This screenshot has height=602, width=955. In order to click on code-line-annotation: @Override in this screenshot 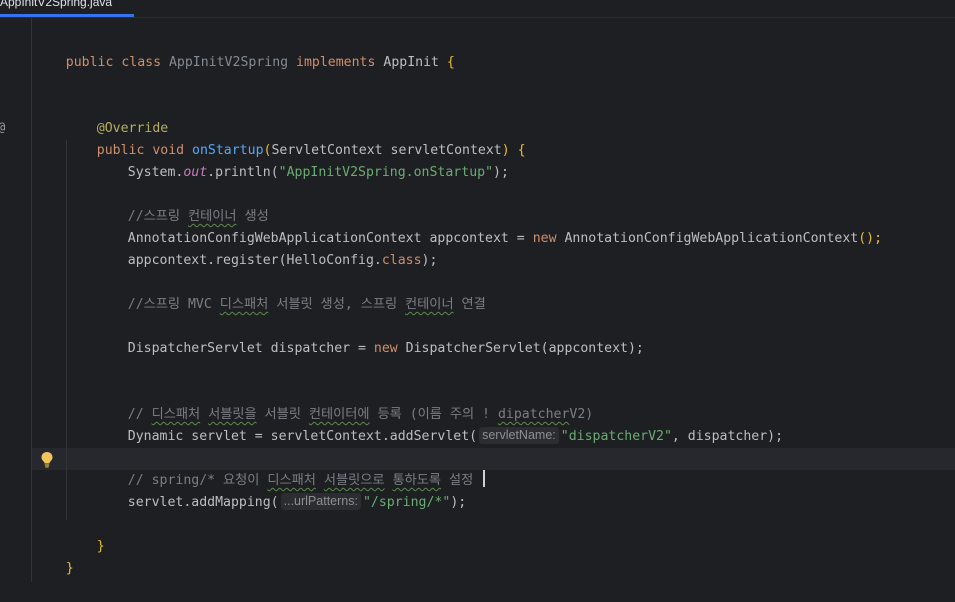, I will do `click(132, 128)`.